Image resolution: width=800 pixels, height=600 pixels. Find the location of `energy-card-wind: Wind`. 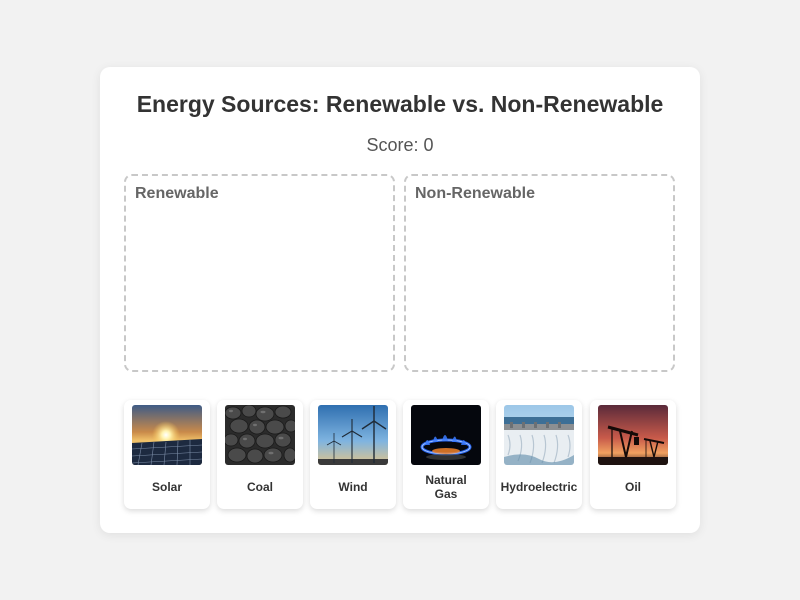

energy-card-wind: Wind is located at coordinates (353, 454).